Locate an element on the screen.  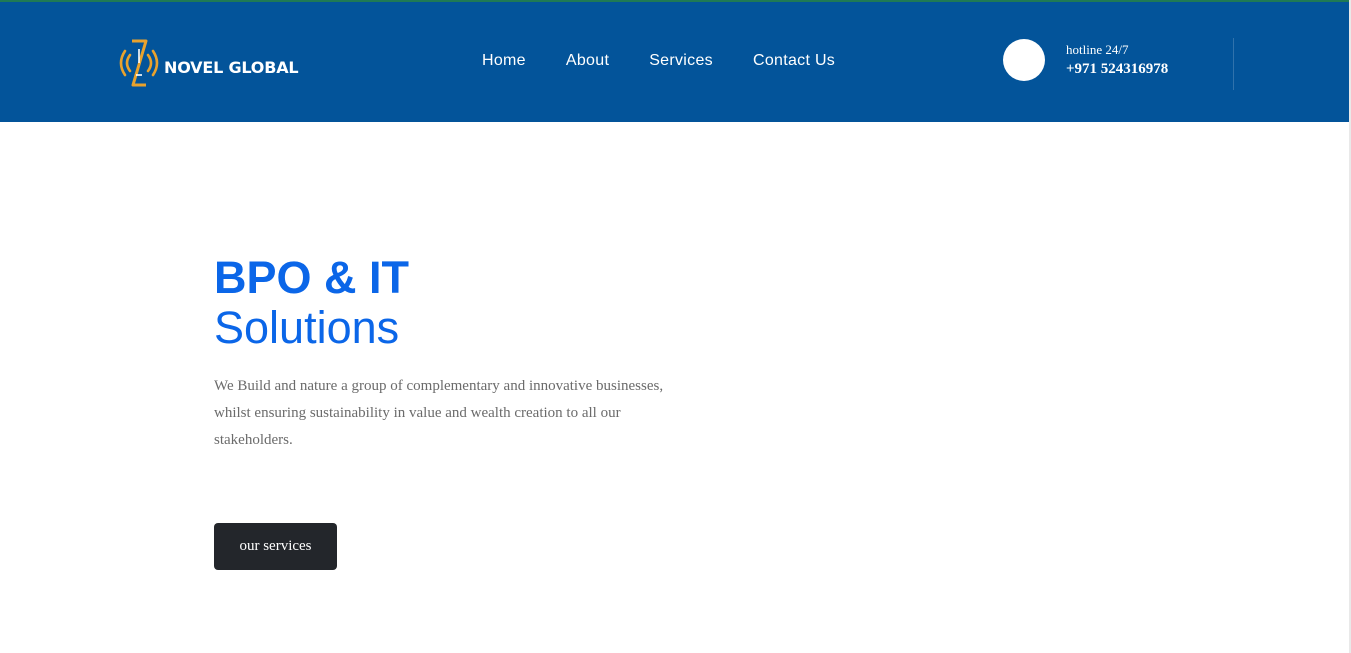
nav-about: About is located at coordinates (587, 61).